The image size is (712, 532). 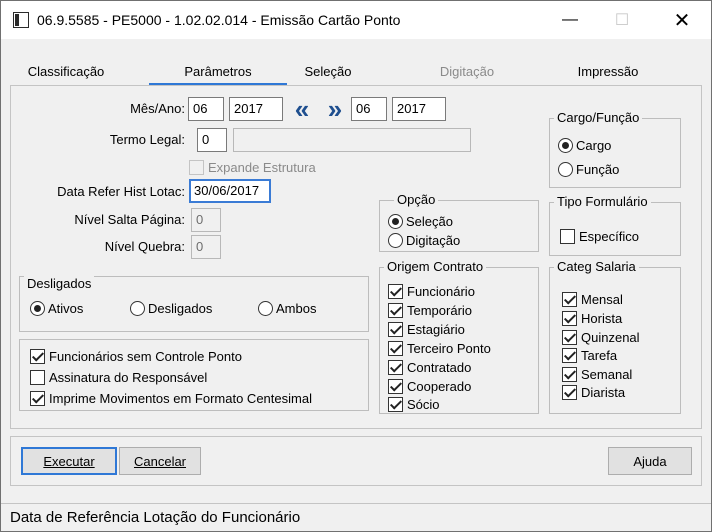 I want to click on data-refer-input: 30/06/2017, so click(x=230, y=191).